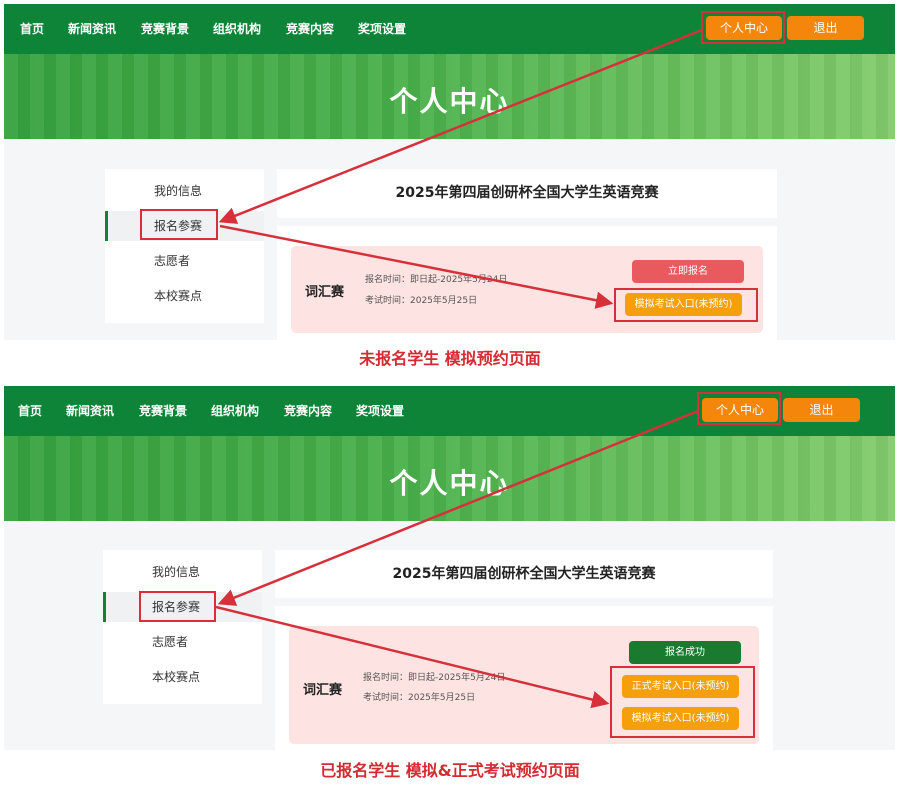 This screenshot has height=788, width=900. What do you see at coordinates (450, 358) in the screenshot?
I see `caption-unregistered: 未报名学生 模拟预约页面` at bounding box center [450, 358].